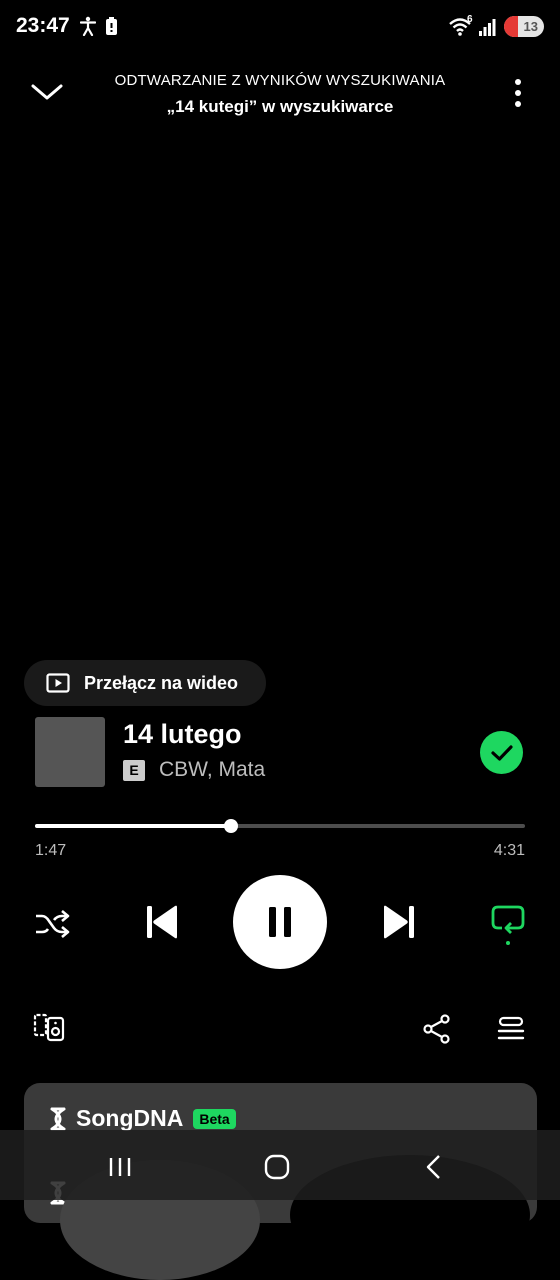  I want to click on collapse-chevron-down-icon, so click(47, 92).